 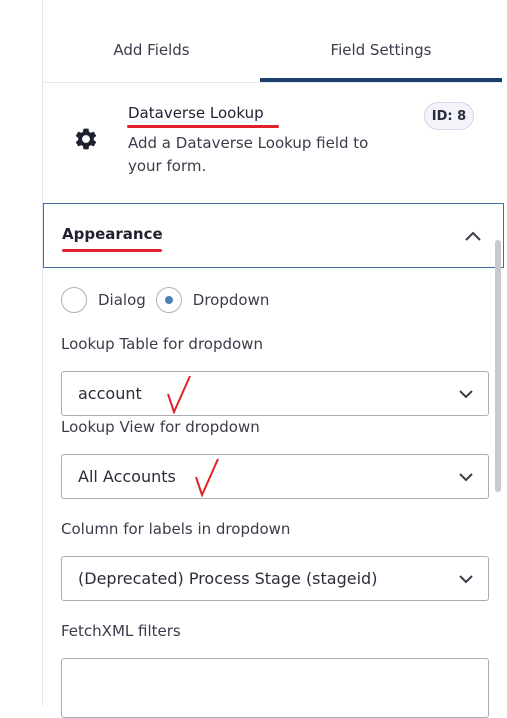 I want to click on lookup-table-value: account, so click(x=110, y=393).